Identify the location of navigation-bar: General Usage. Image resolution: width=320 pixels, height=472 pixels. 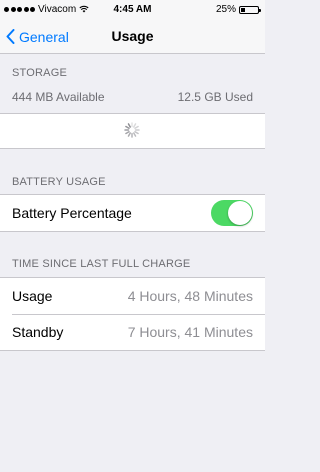
(132, 37).